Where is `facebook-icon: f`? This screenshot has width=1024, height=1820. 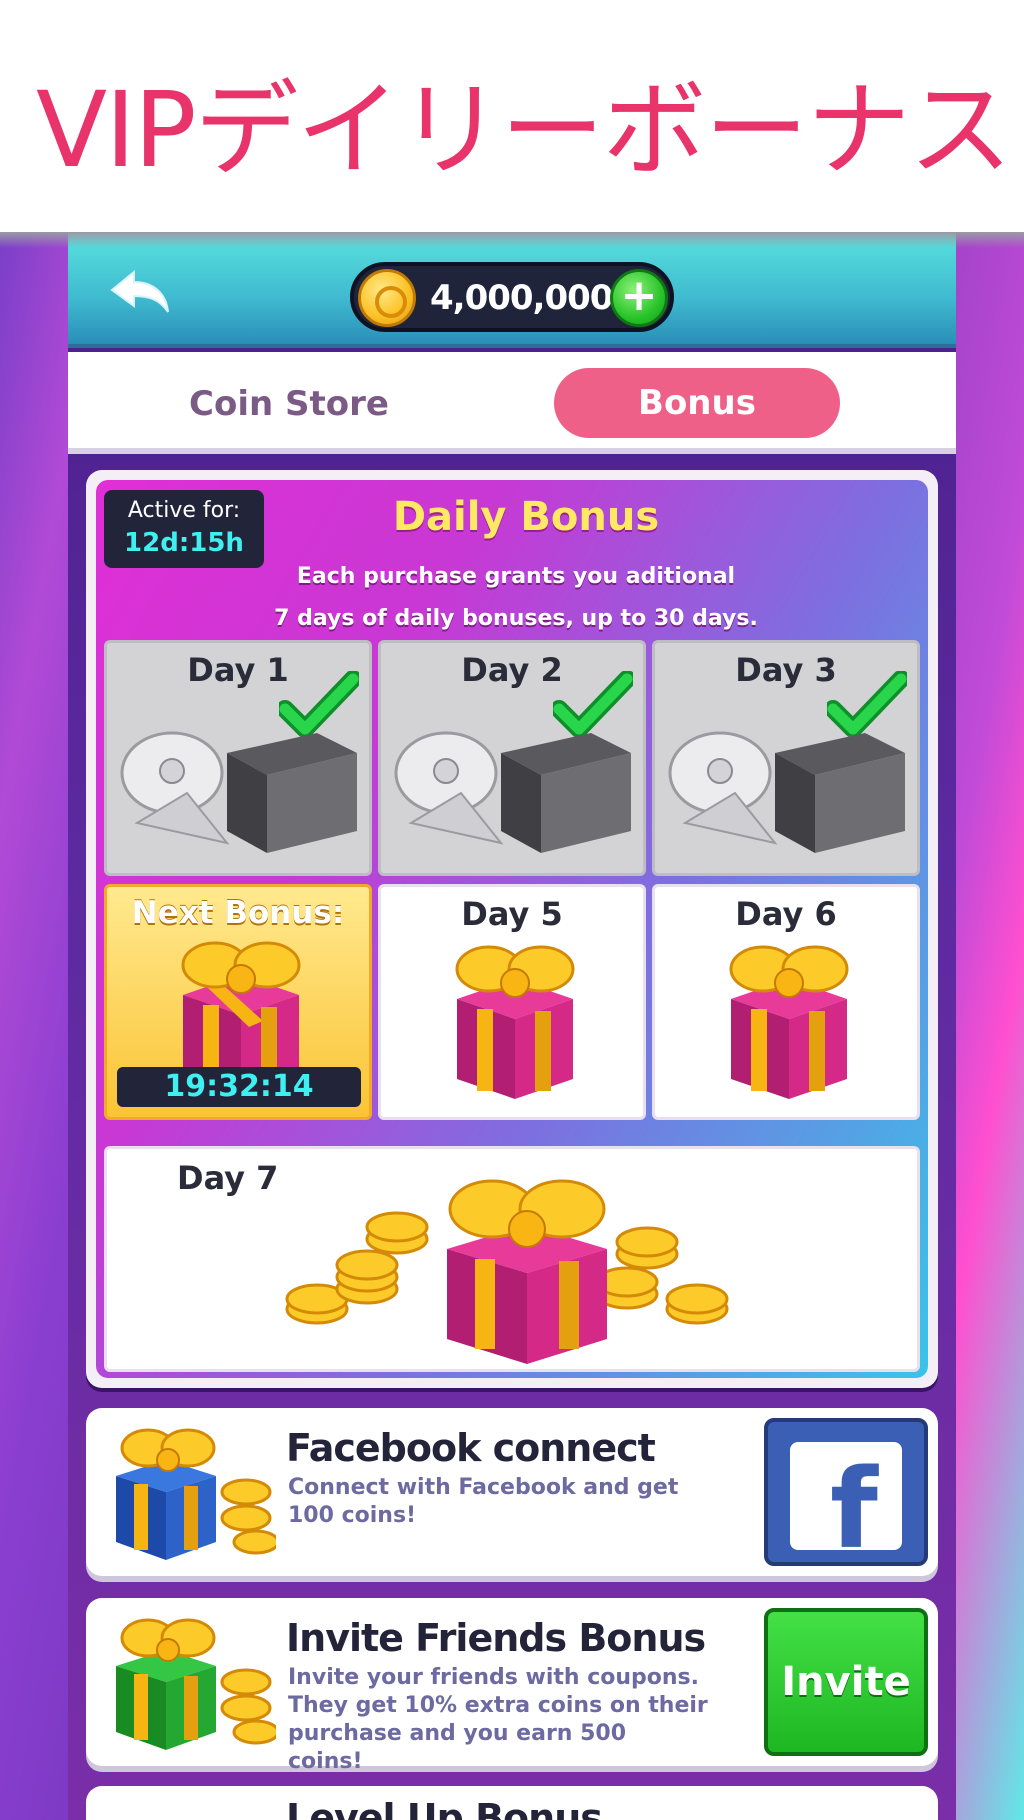 facebook-icon: f is located at coordinates (846, 1496).